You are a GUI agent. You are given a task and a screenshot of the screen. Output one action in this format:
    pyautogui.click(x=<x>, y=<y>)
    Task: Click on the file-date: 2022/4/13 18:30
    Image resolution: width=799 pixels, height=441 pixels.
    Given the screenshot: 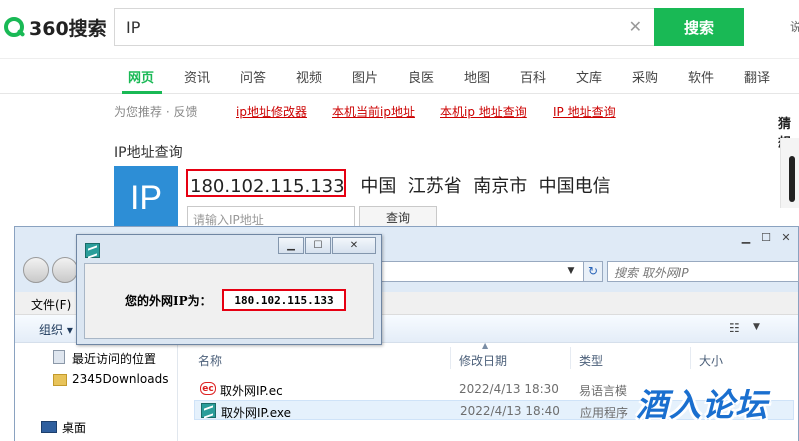 What is the action you would take?
    pyautogui.click(x=509, y=389)
    